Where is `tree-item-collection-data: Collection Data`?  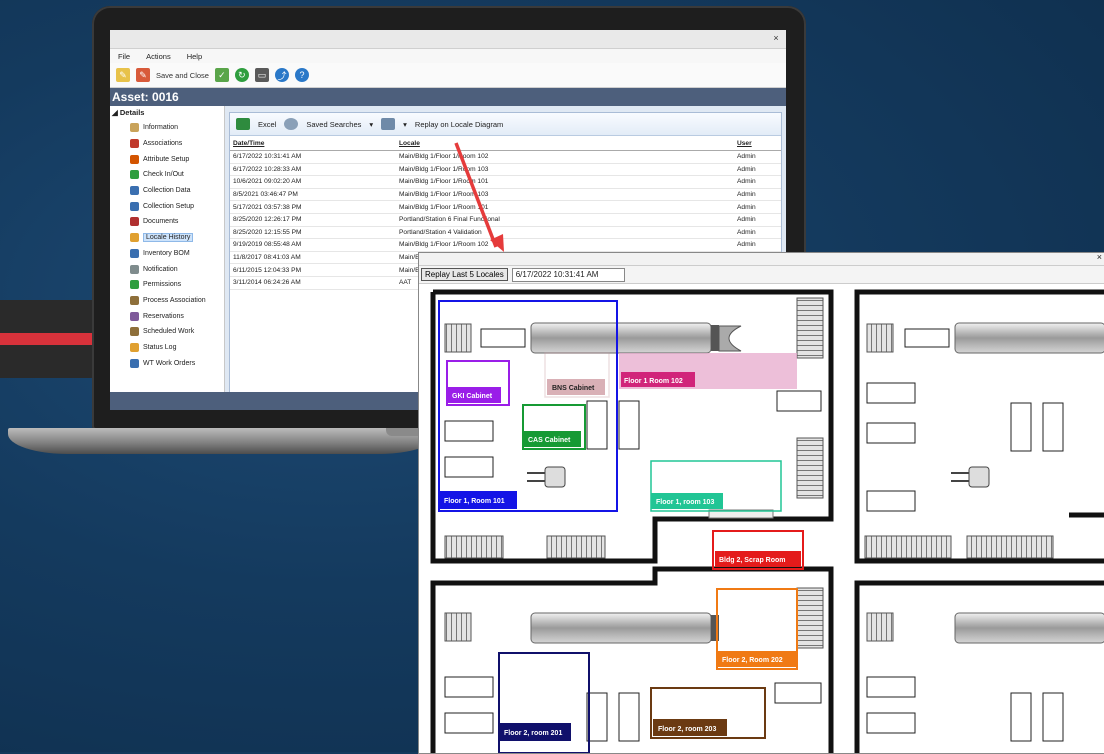
tree-item-collection-data: Collection Data is located at coordinates (167, 191).